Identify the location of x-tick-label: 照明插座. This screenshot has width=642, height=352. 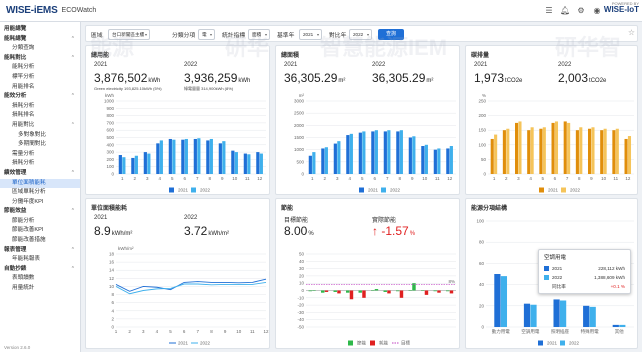
(560, 331).